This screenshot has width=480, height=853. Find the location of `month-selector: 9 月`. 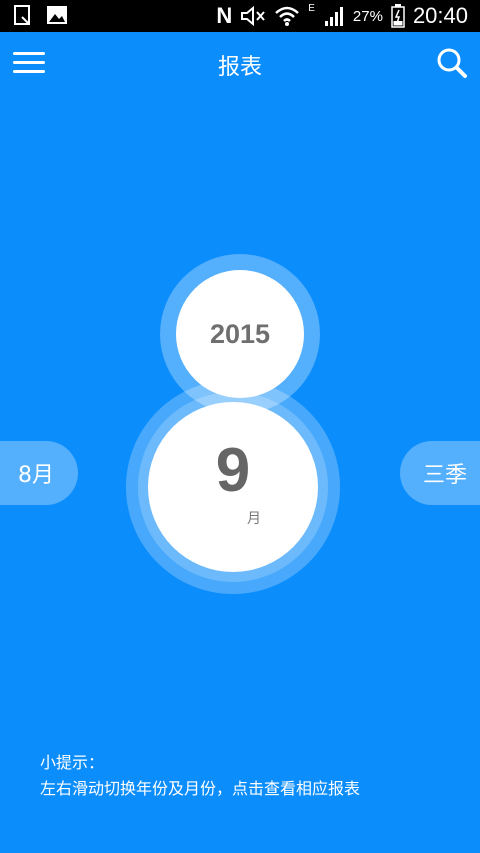

month-selector: 9 月 is located at coordinates (233, 487).